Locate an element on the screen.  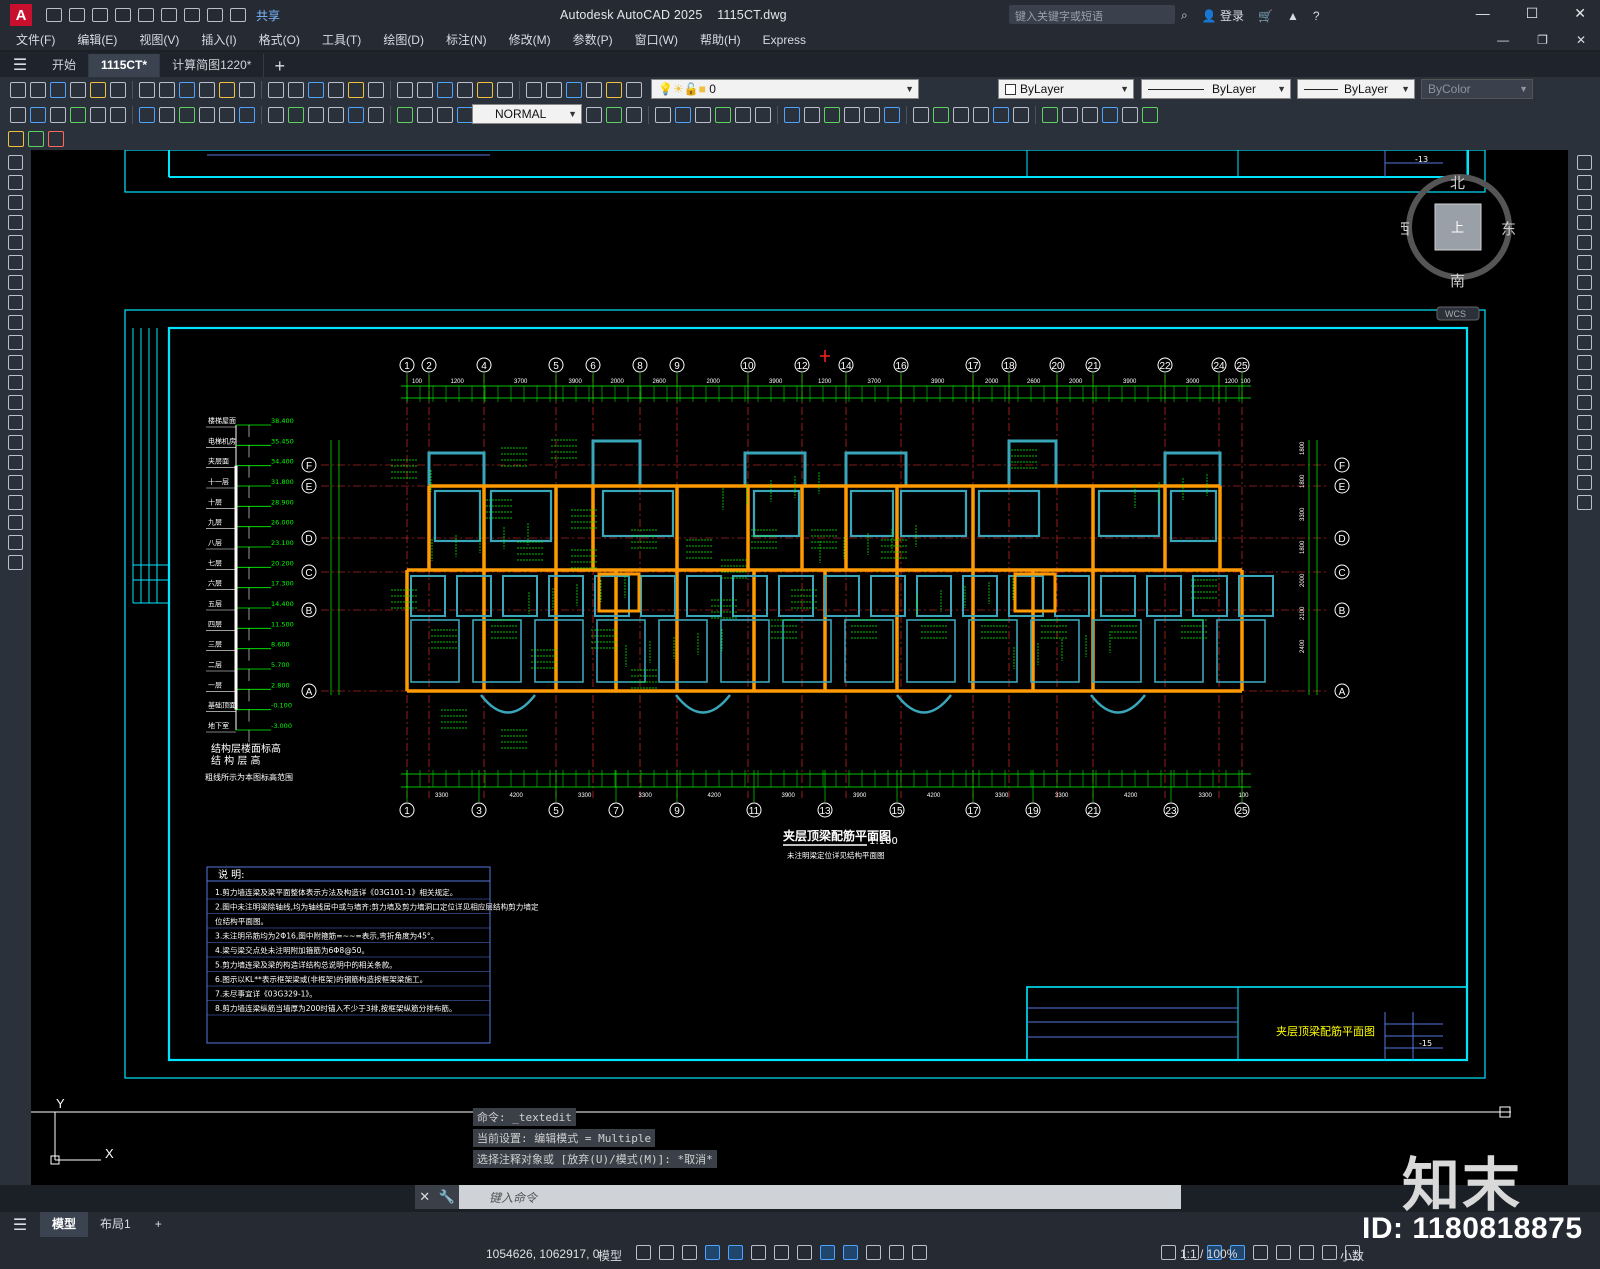
center-mark-icon is located at coordinates (316, 114).